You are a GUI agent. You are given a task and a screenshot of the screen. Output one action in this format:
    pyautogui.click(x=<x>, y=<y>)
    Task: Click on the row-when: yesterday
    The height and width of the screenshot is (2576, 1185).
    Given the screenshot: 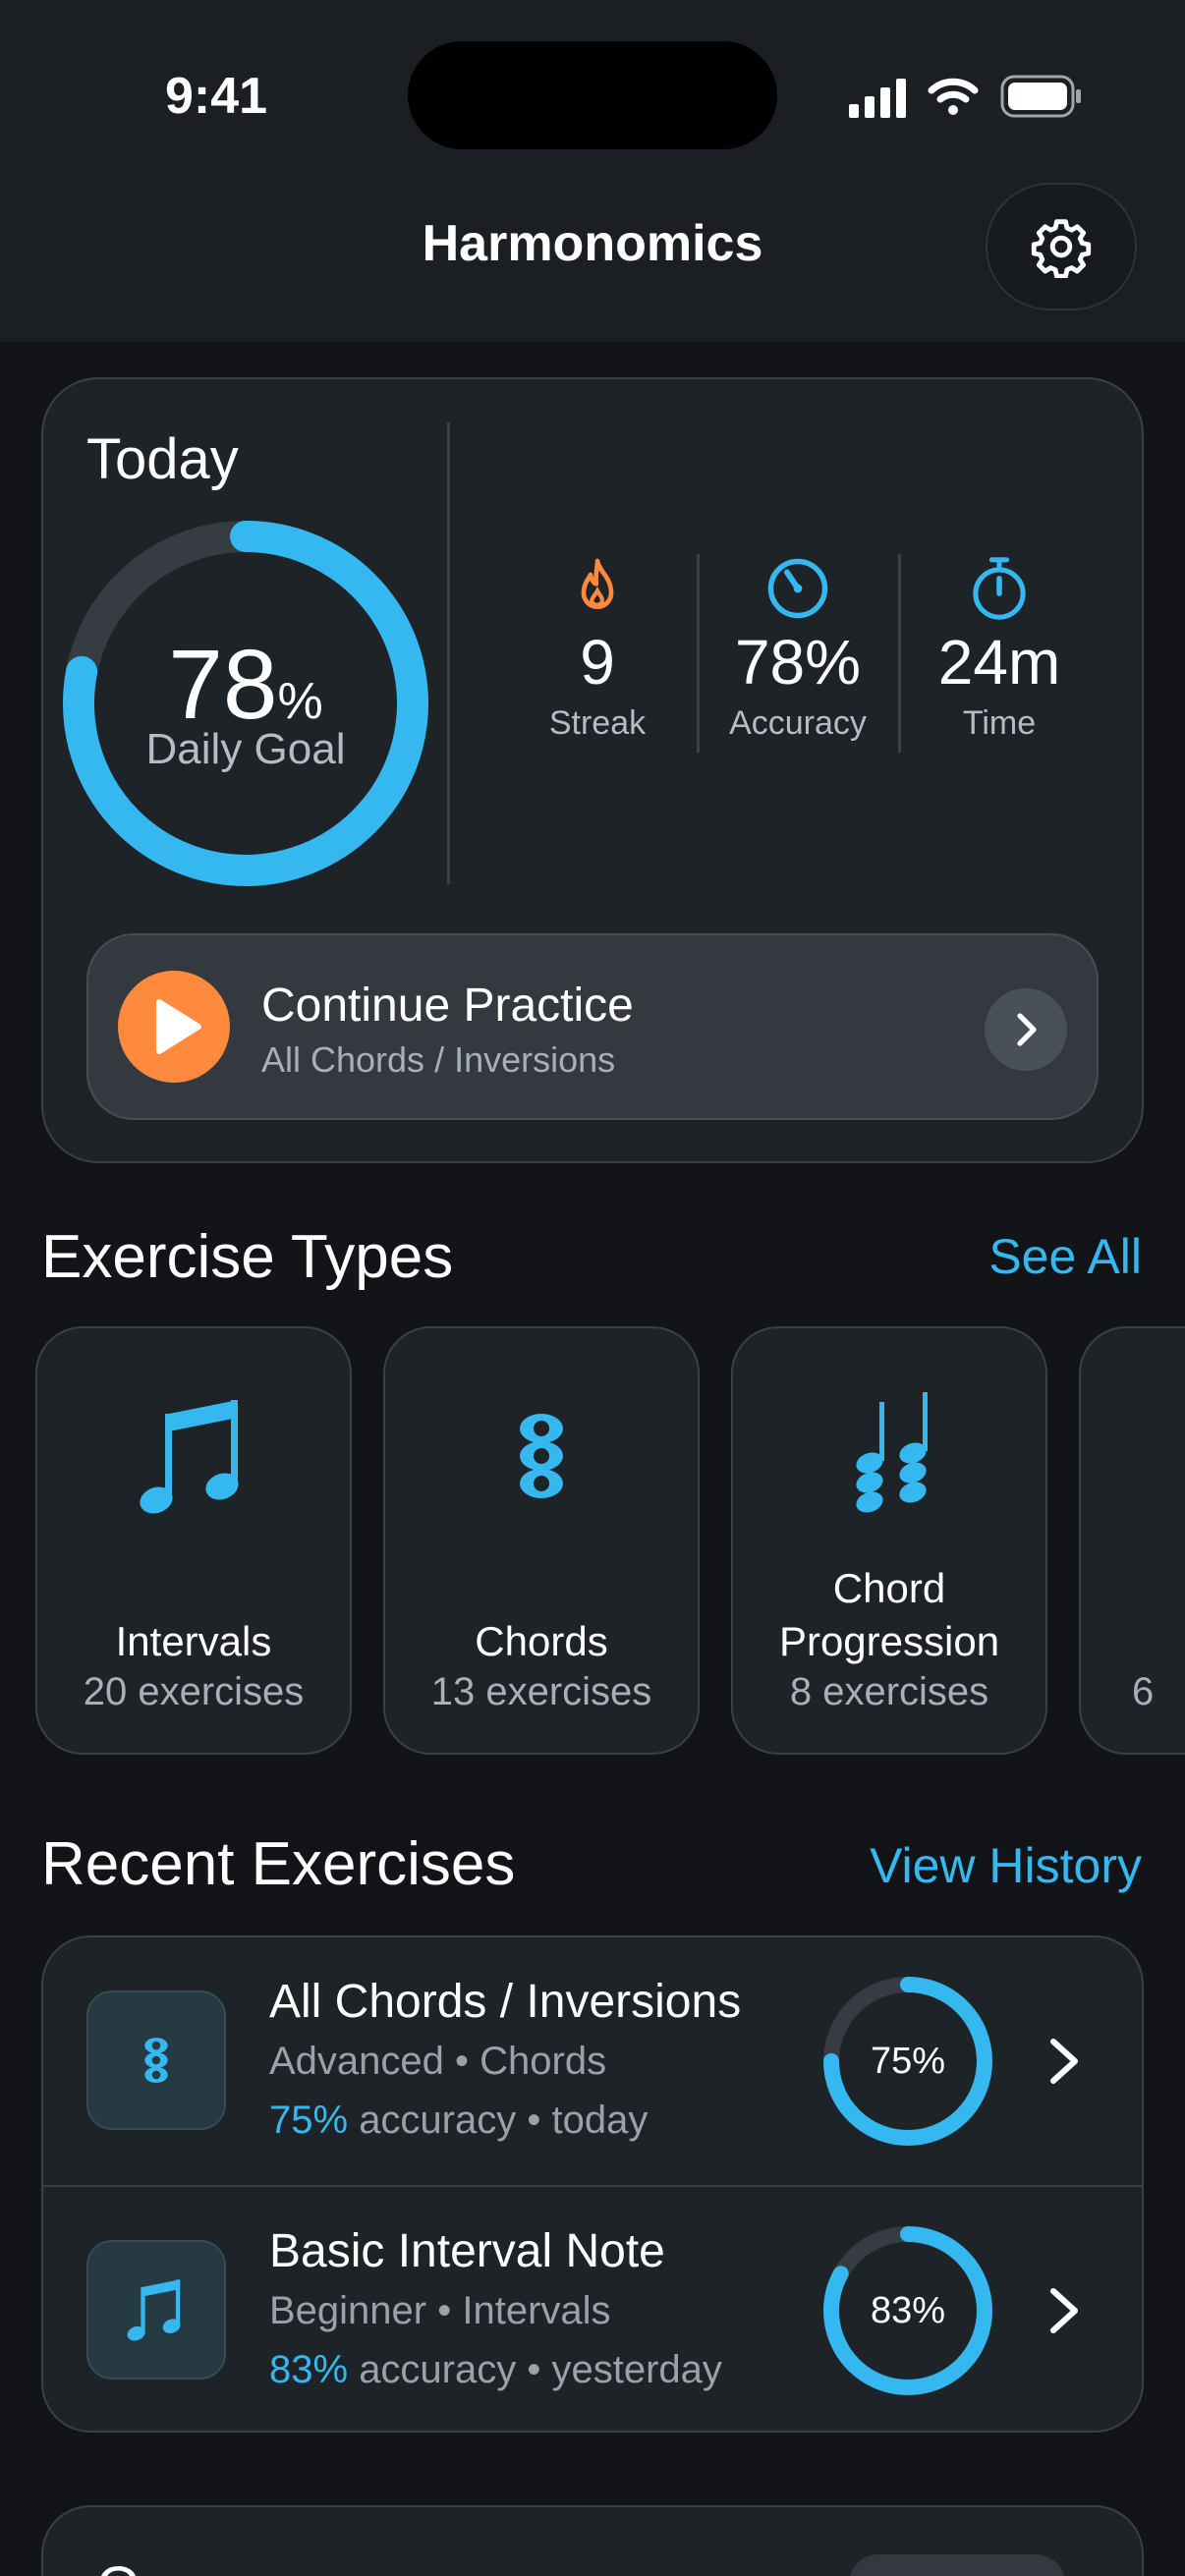 What is the action you would take?
    pyautogui.click(x=637, y=2369)
    